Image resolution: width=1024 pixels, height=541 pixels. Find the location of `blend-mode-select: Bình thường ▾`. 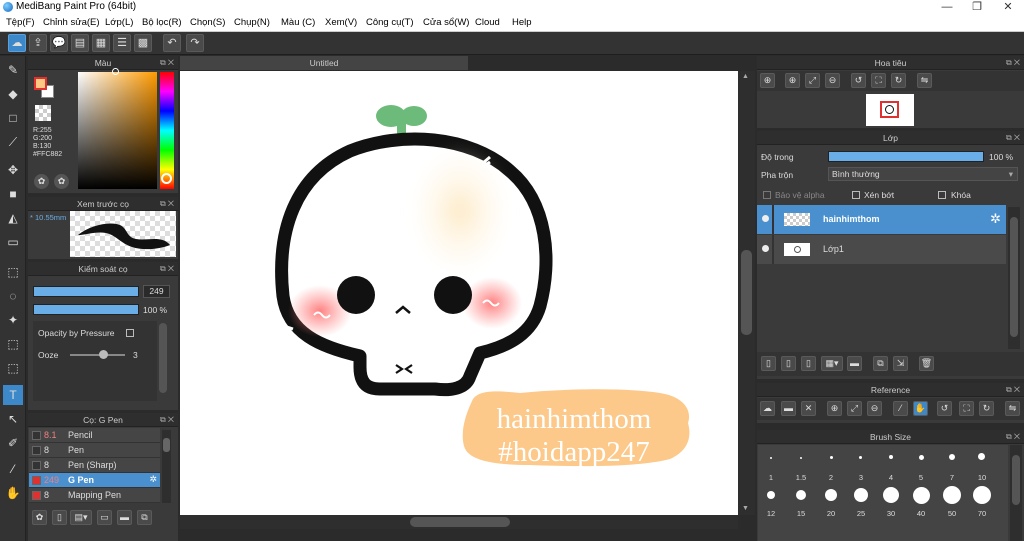

blend-mode-select: Bình thường ▾ is located at coordinates (923, 174).